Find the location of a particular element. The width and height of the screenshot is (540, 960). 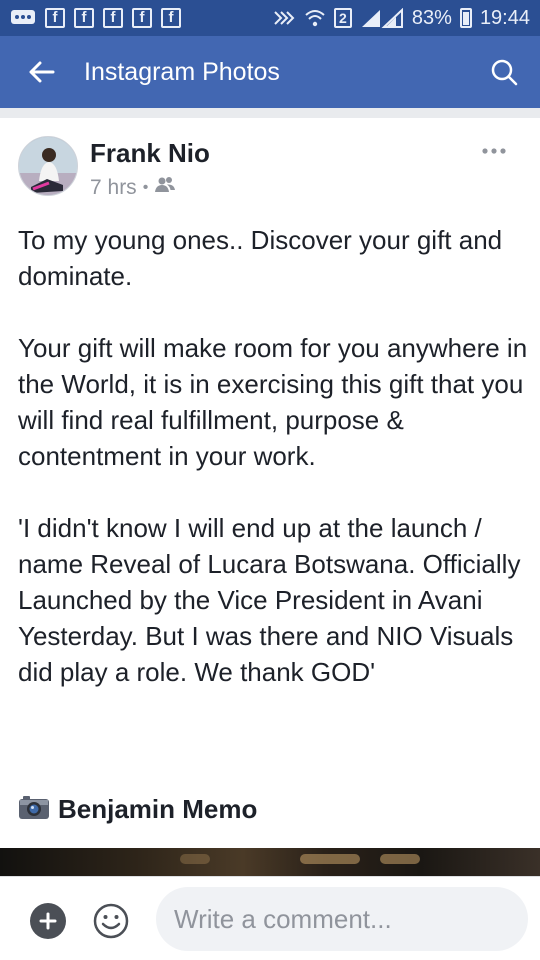

comment-bar is located at coordinates (270, 918).